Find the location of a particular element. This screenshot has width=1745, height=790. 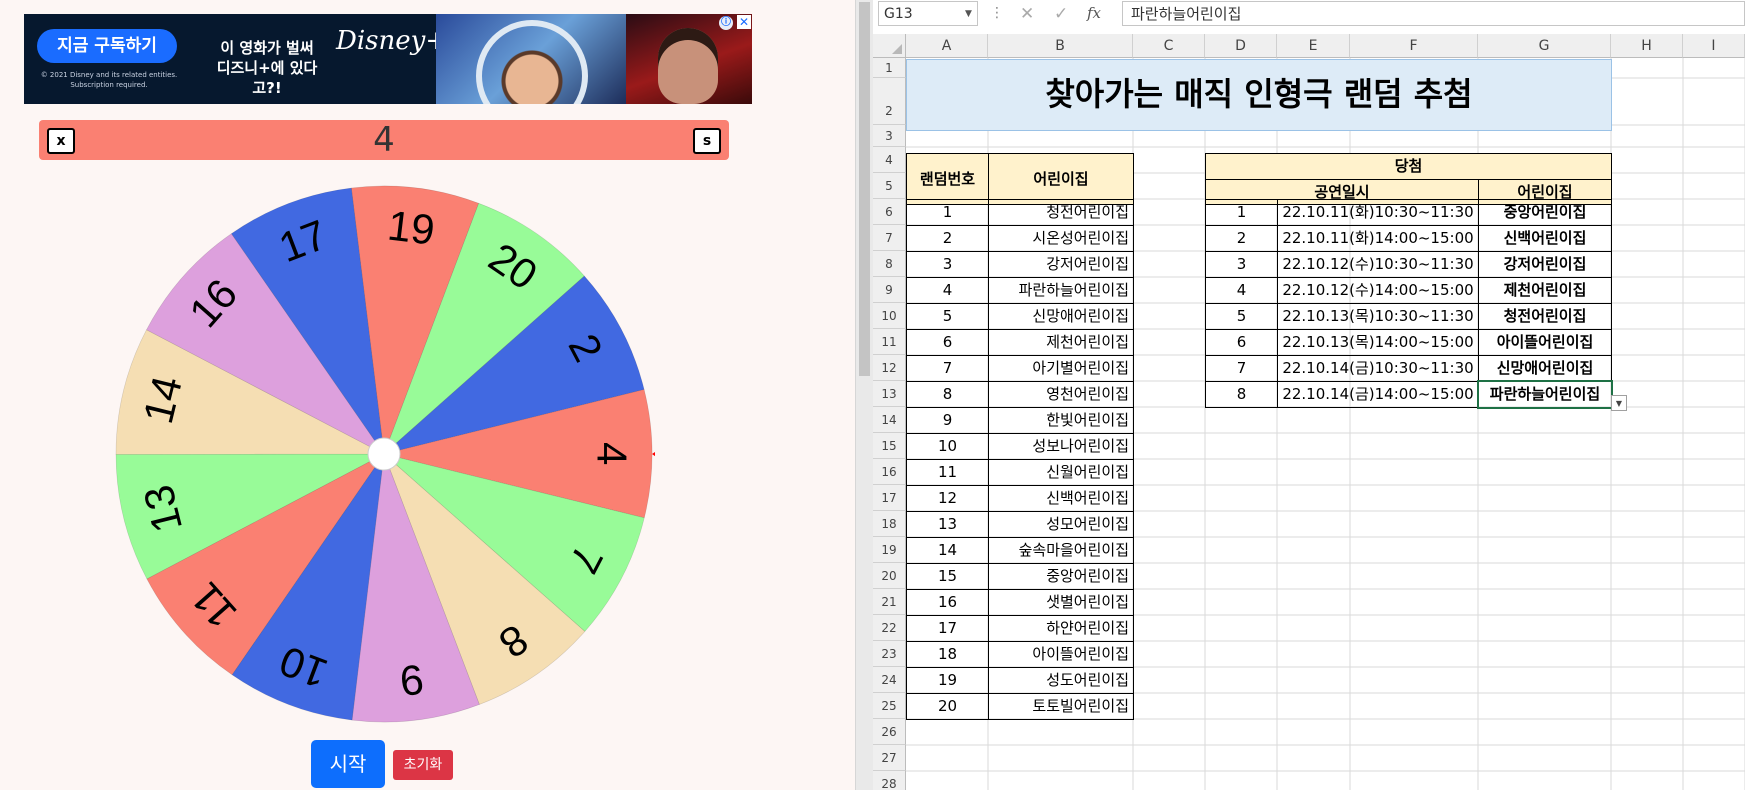

daycare-cell: 신월어린이집 is located at coordinates (1061, 472).